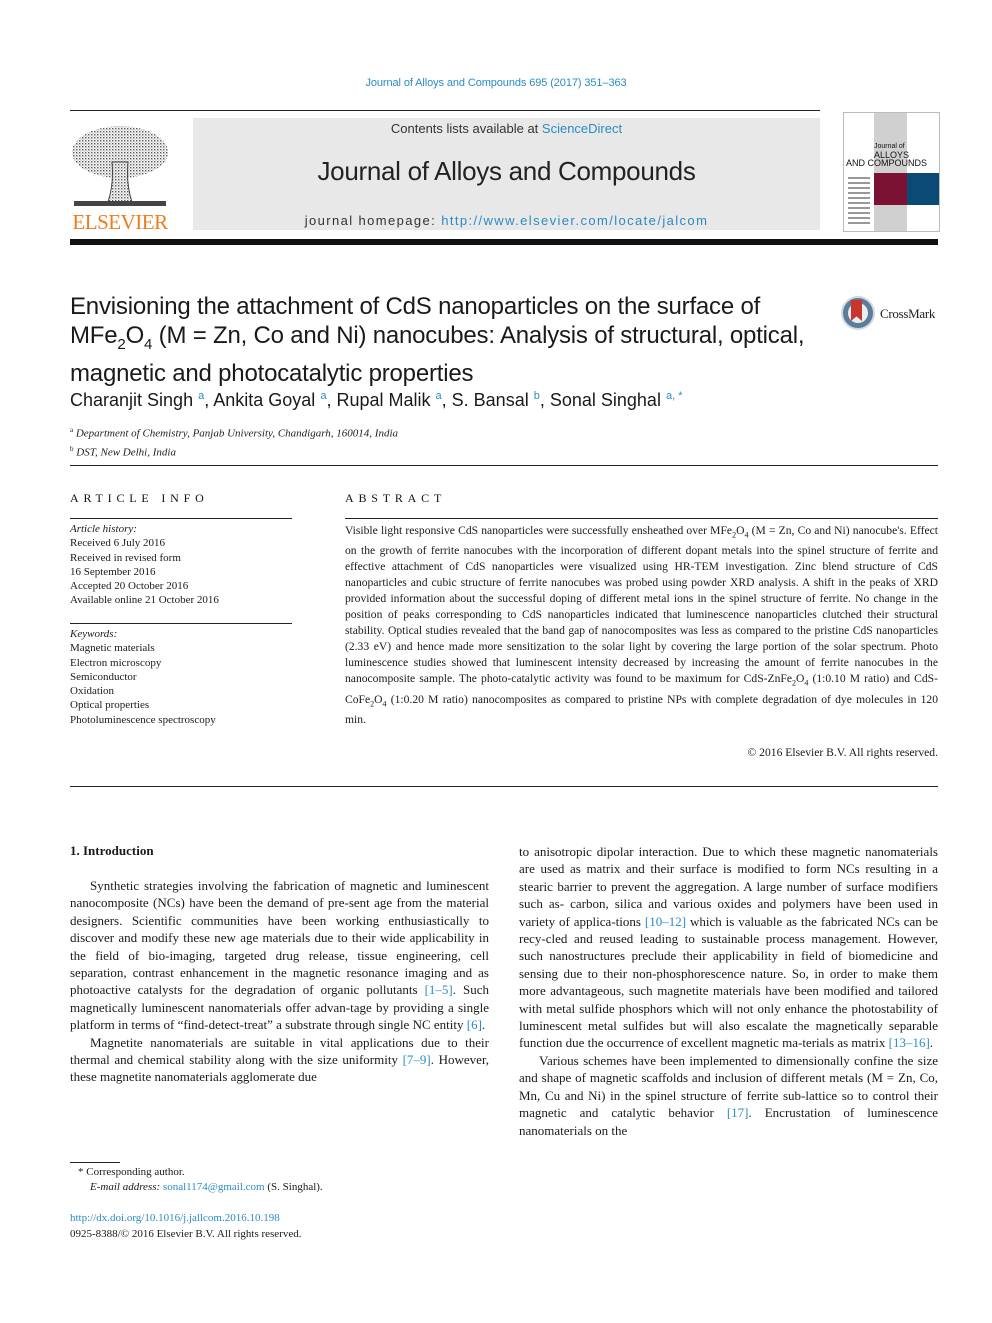  What do you see at coordinates (859, 202) in the screenshot?
I see `cover-contents-lines` at bounding box center [859, 202].